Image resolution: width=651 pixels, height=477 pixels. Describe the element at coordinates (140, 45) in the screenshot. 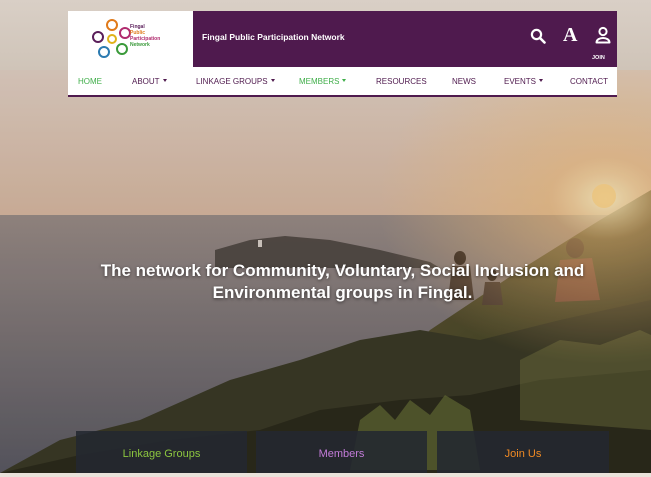

I see `logo-line-4: Network` at that location.